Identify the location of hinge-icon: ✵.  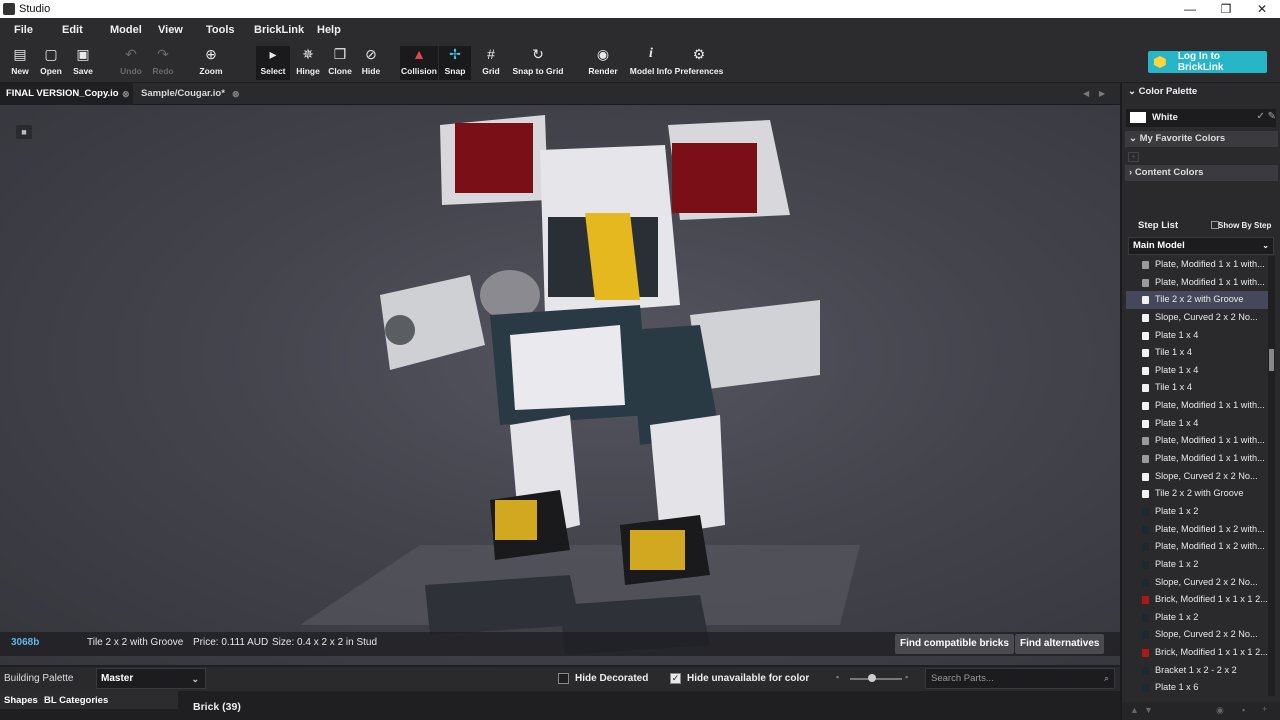
(308, 54).